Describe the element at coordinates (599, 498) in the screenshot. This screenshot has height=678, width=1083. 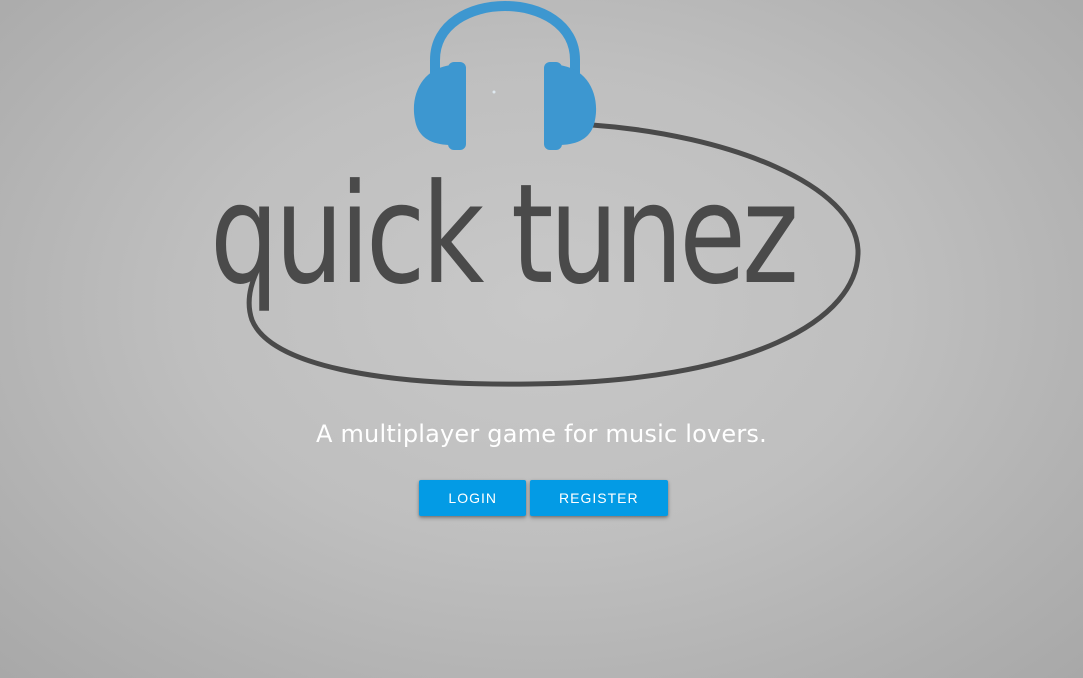
I see `register-button: REGISTER` at that location.